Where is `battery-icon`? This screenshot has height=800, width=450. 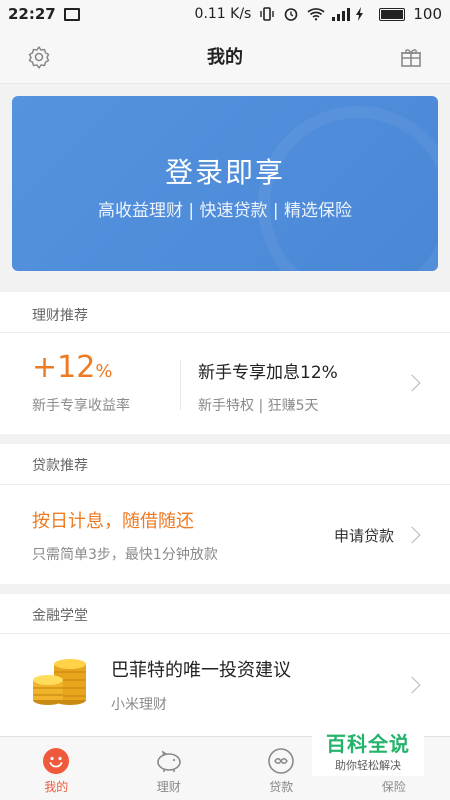 battery-icon is located at coordinates (392, 14).